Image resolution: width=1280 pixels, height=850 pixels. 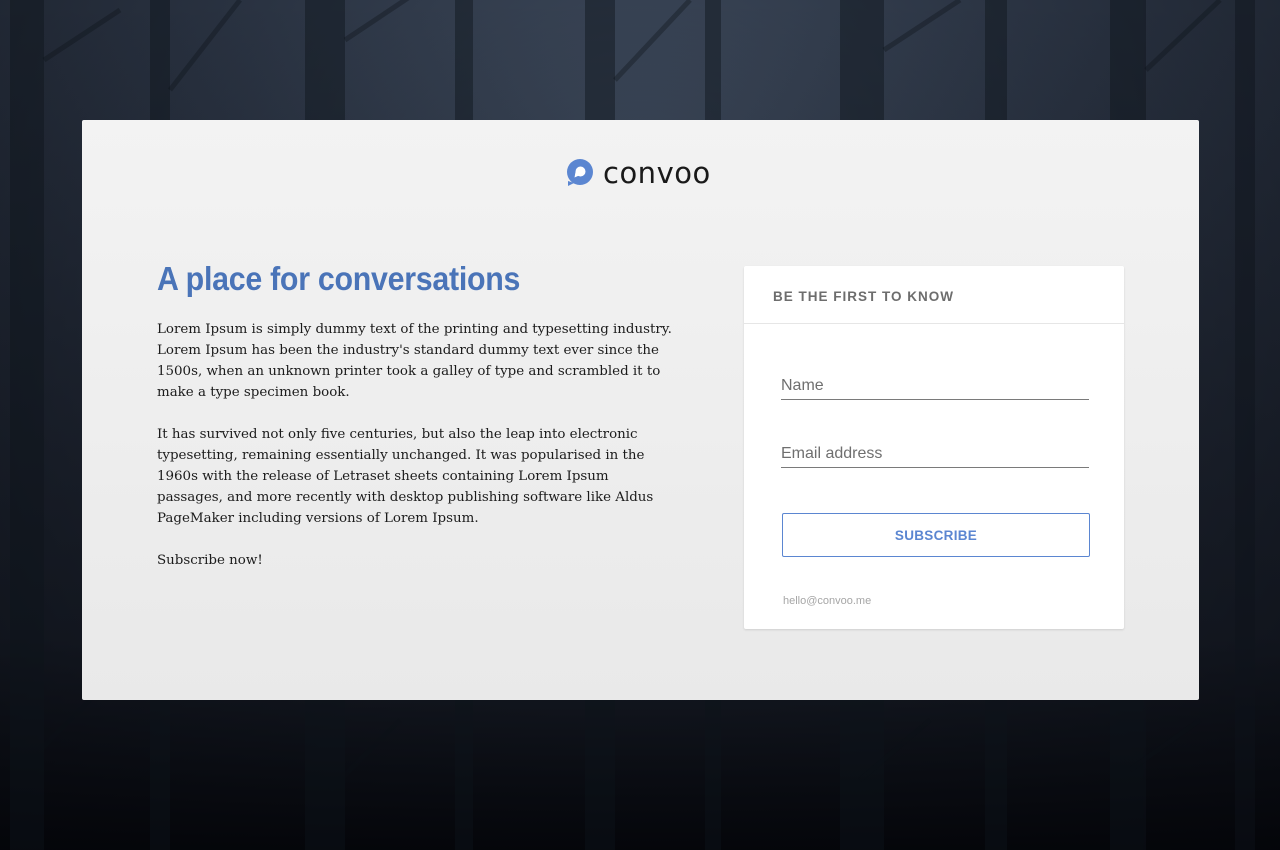 I want to click on subscribe-prompt: Subscribe now!, so click(x=210, y=560).